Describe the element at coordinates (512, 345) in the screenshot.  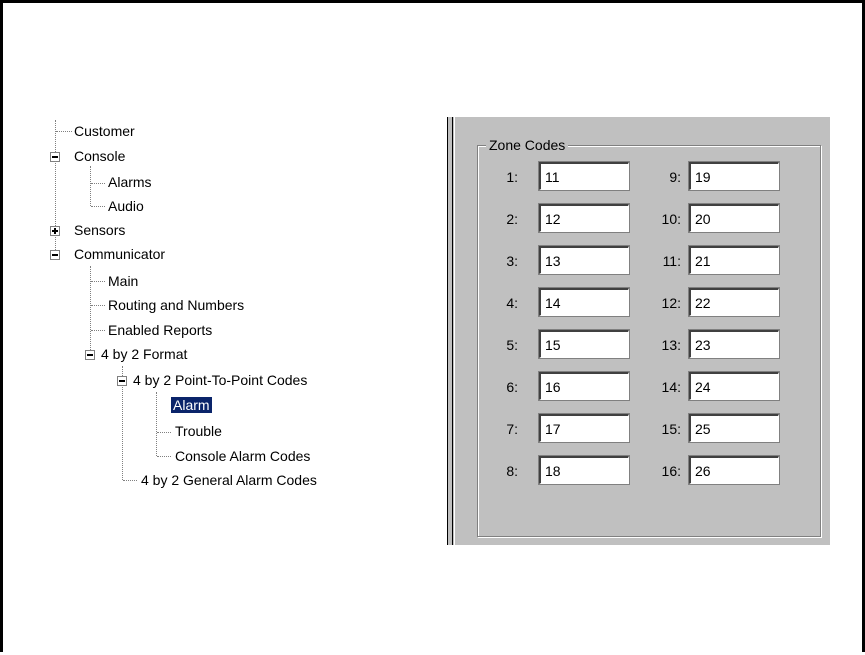
I see `zone-label: 5:` at that location.